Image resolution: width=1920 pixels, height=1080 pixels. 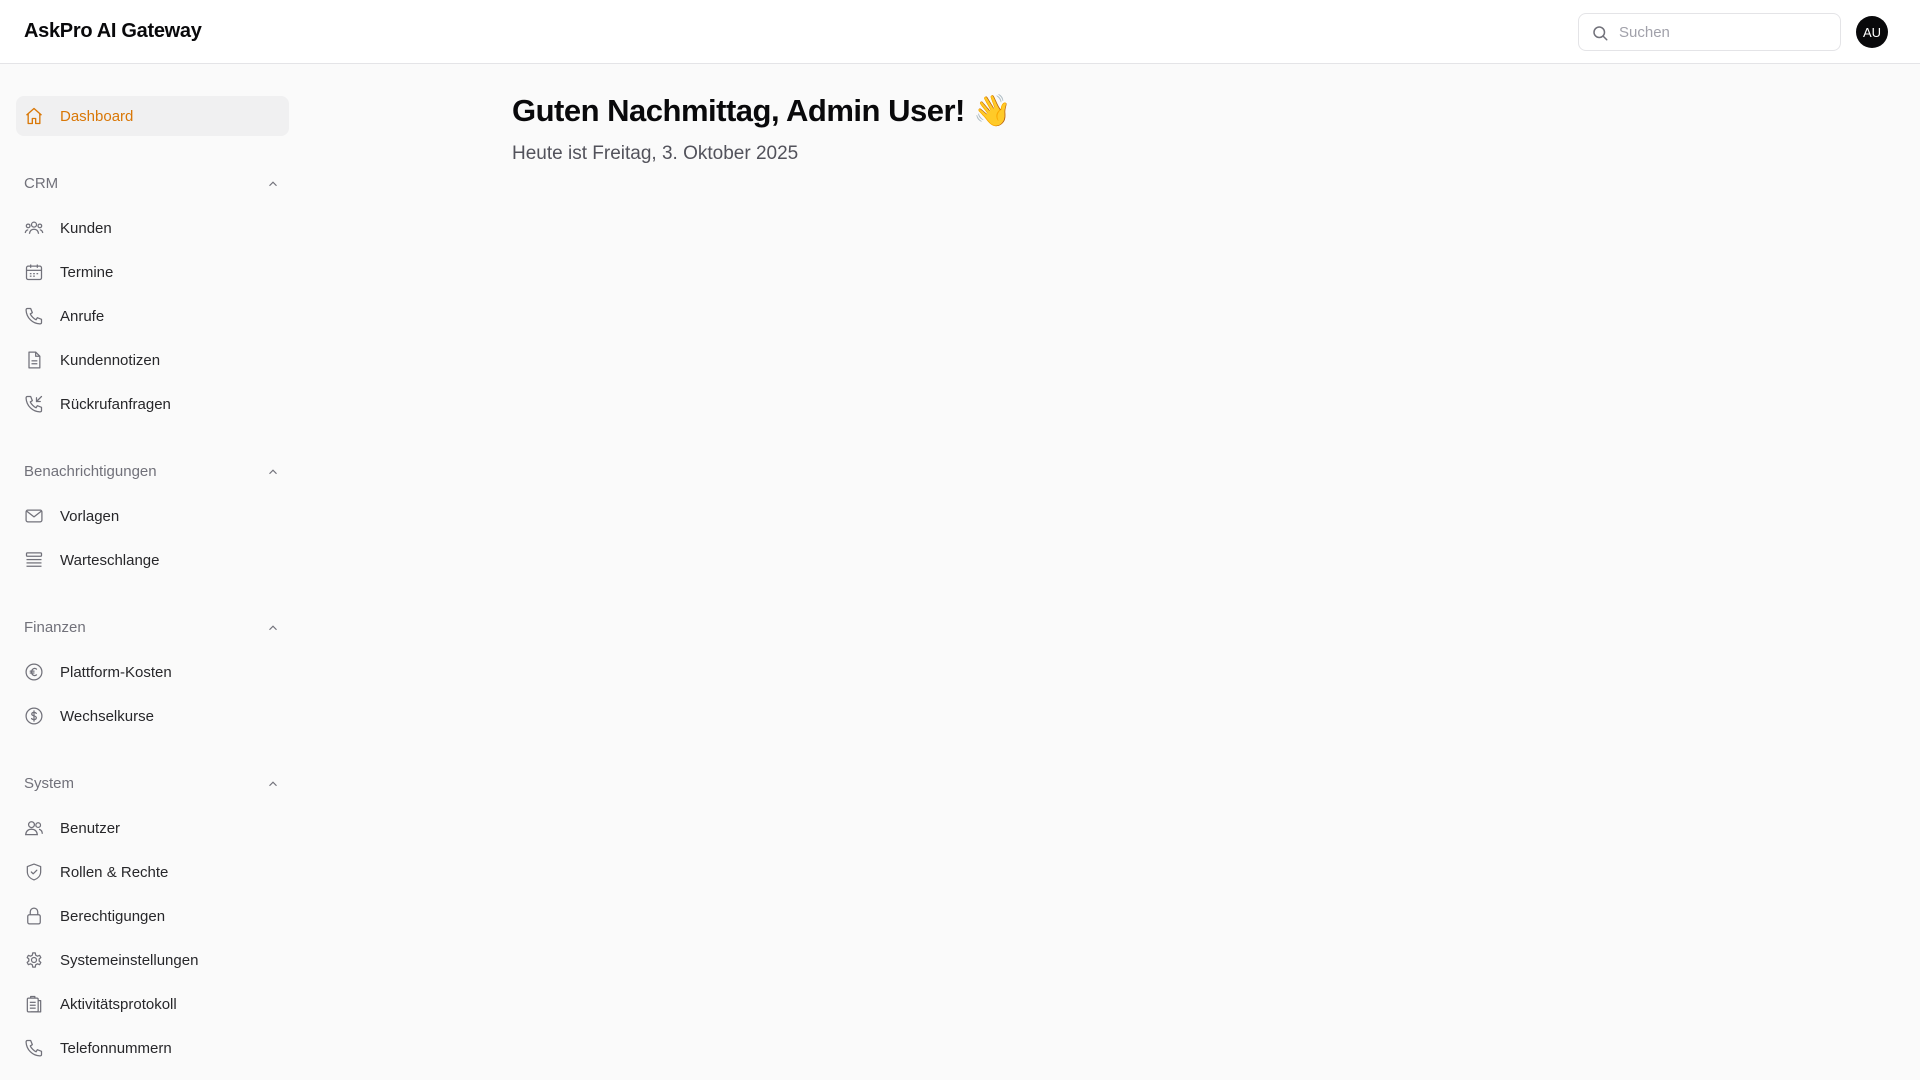 What do you see at coordinates (115, 404) in the screenshot?
I see `sidebar-item-label: Rückrufanfragen` at bounding box center [115, 404].